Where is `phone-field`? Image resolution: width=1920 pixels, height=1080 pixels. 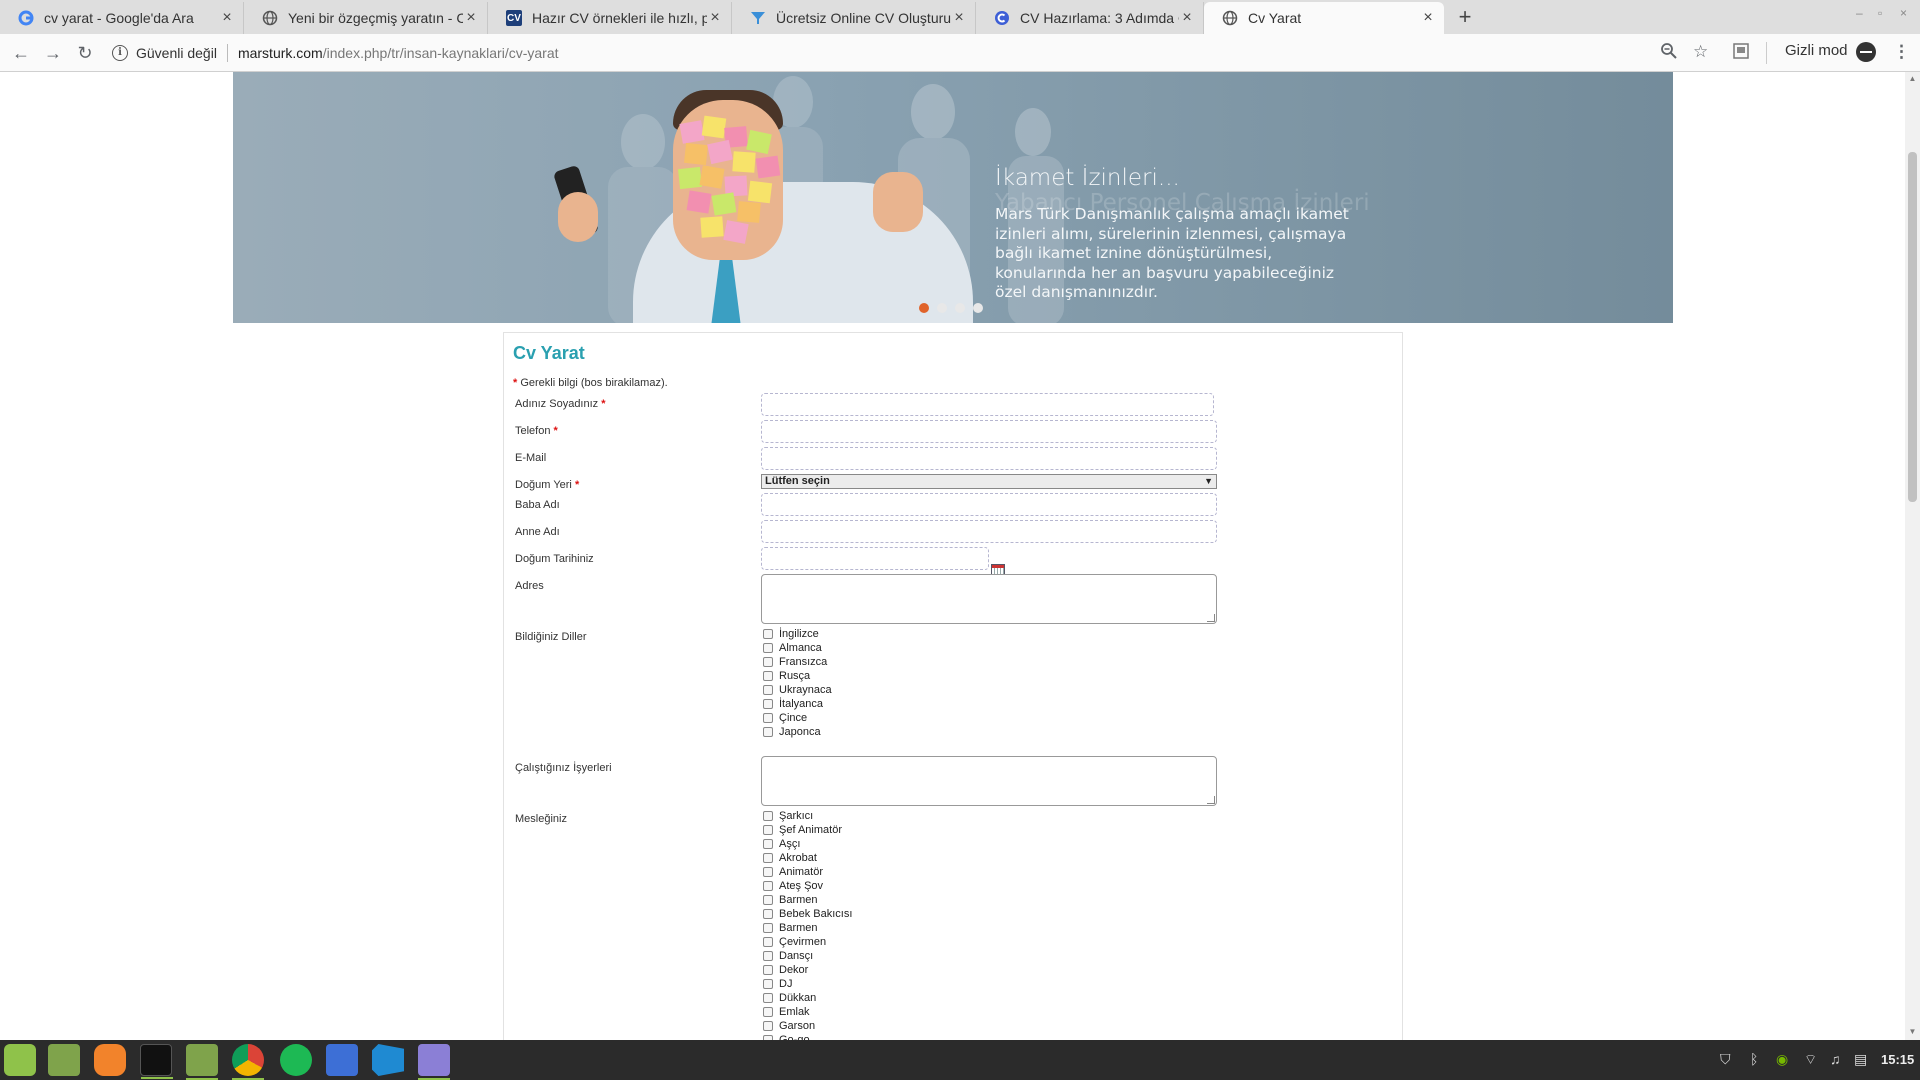
phone-field is located at coordinates (989, 431).